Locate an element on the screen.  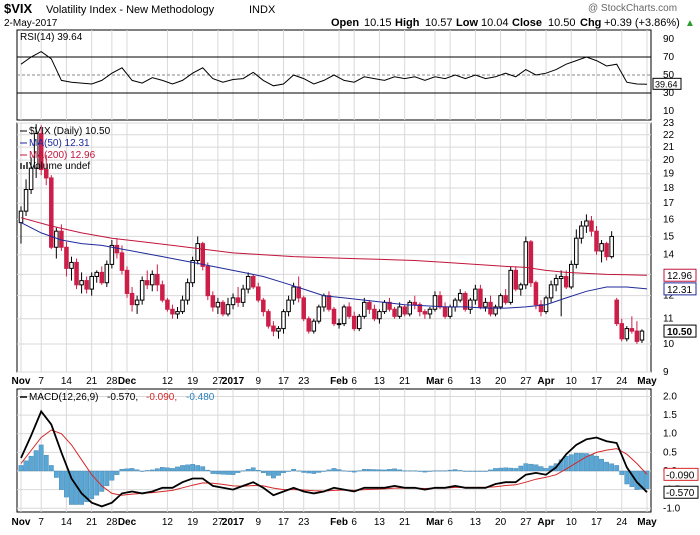
macd-tag-value: -0.090 is located at coordinates (680, 475).